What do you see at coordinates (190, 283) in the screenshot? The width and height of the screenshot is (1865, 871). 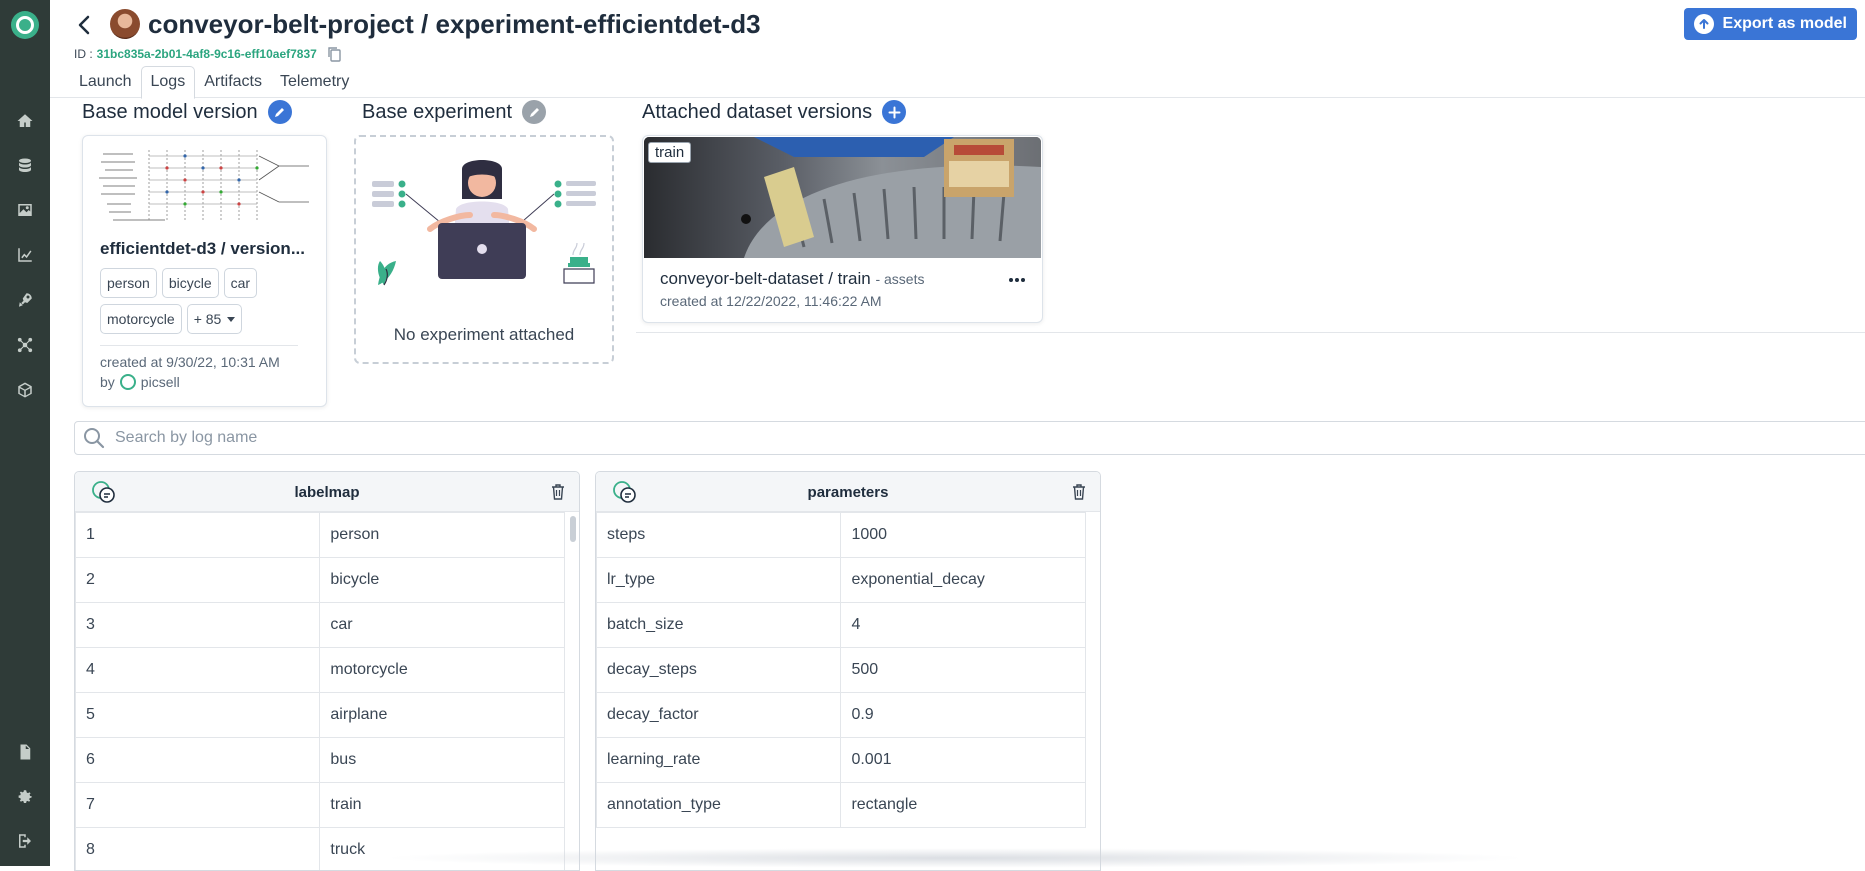 I see `label-chip: bicycle` at bounding box center [190, 283].